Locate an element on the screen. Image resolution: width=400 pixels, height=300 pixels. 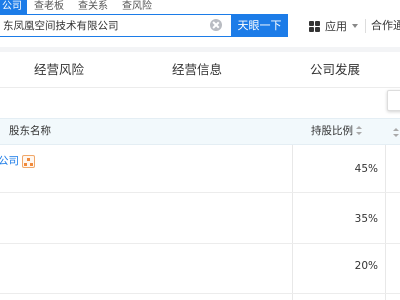
shareholder-name: 公司 is located at coordinates (9, 161).